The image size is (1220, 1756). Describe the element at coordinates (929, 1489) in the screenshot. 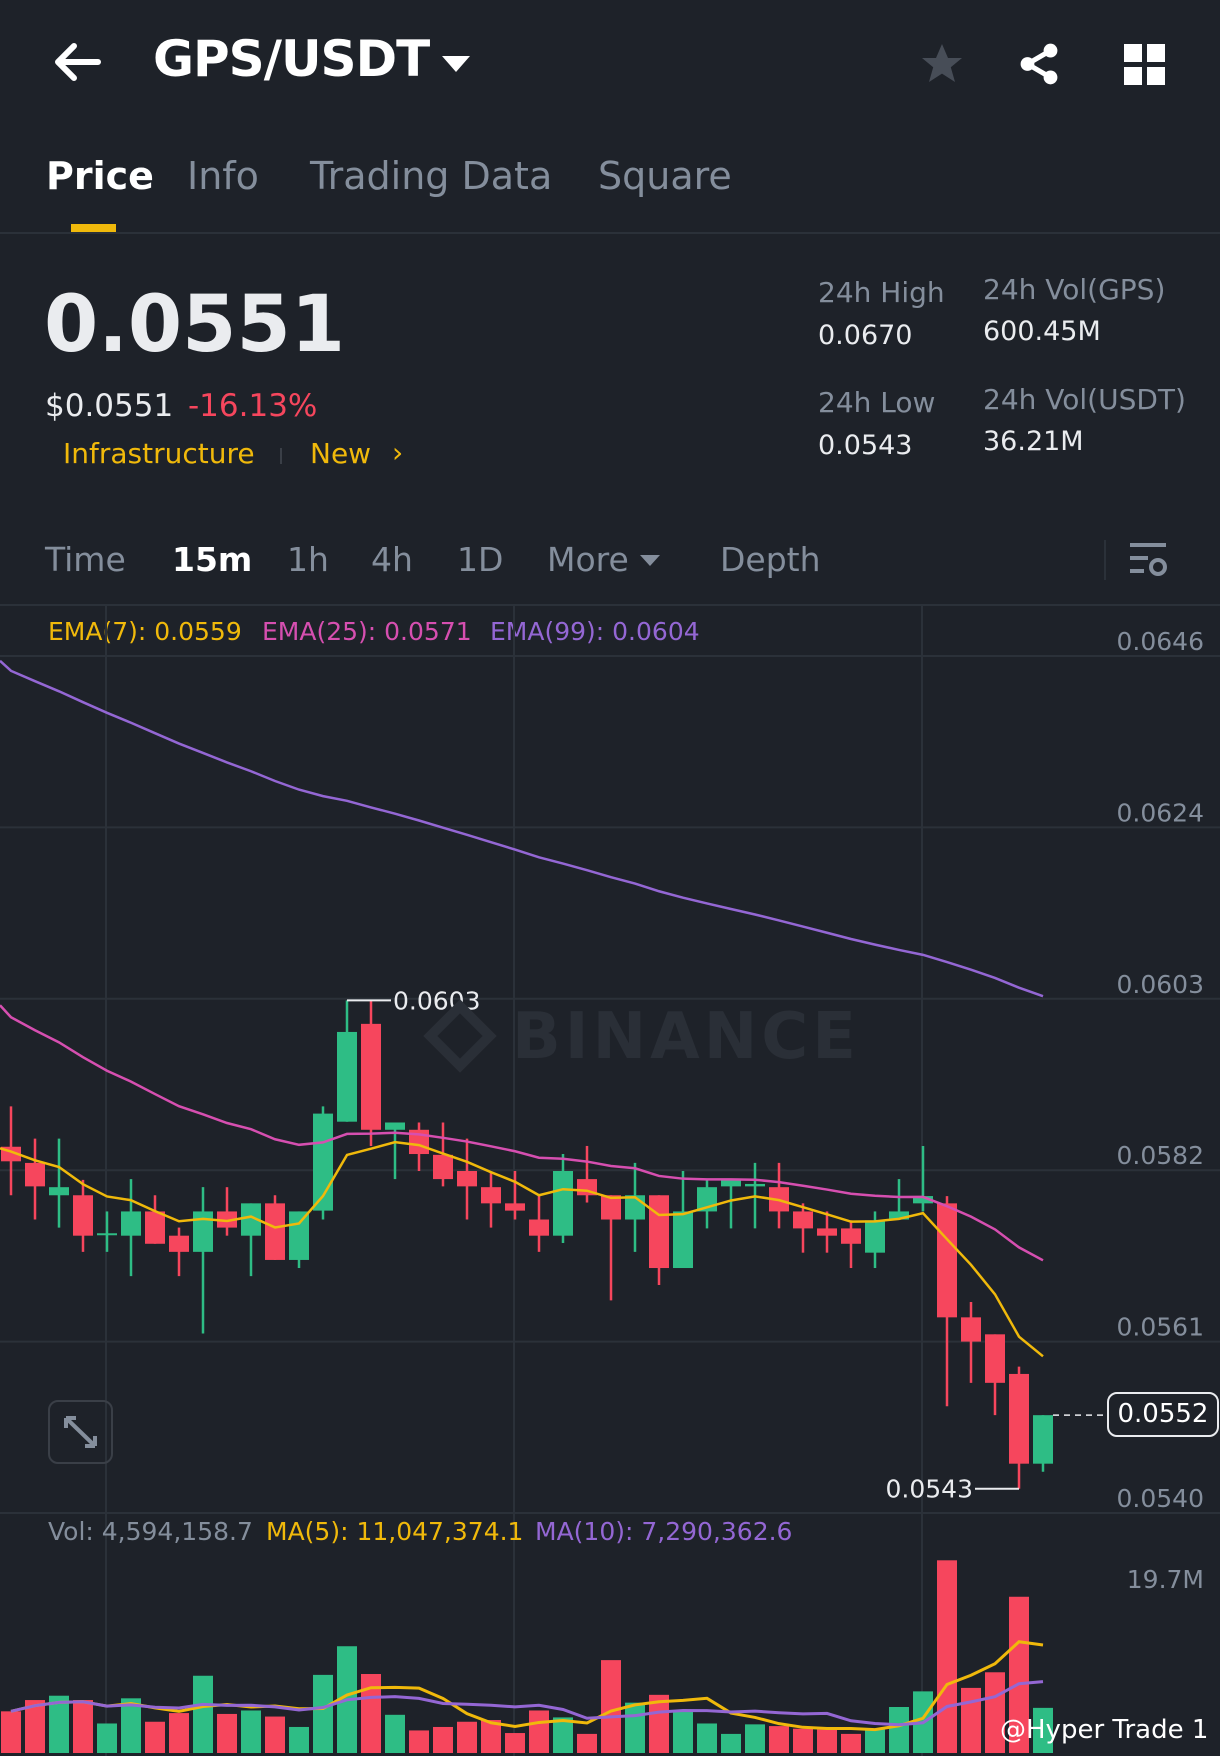

I see `low-marker-label: 0.0543` at that location.